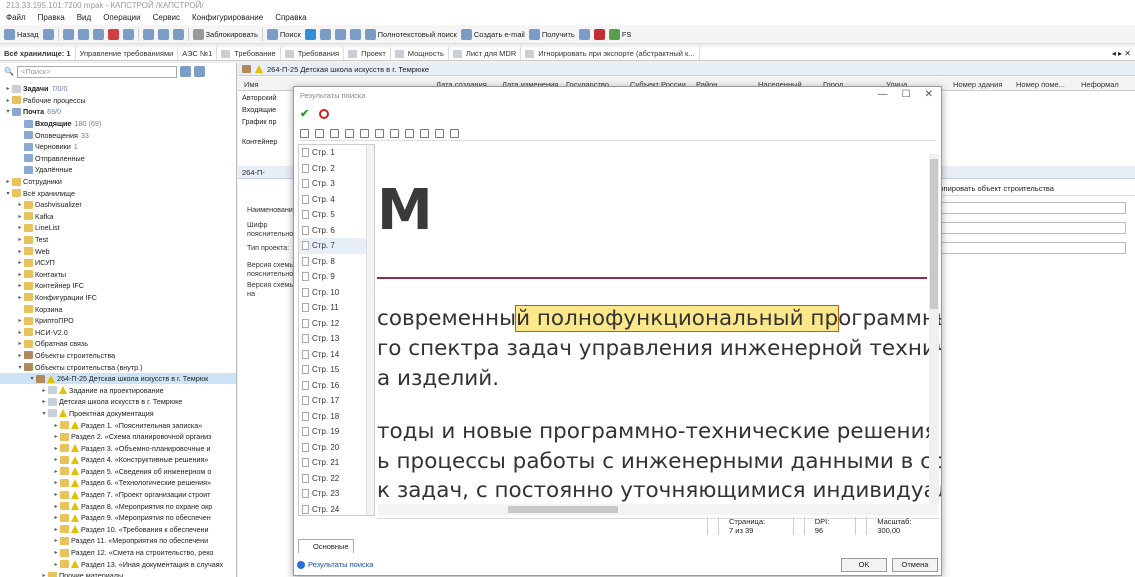 This screenshot has height=577, width=1135. What do you see at coordinates (325, 34) in the screenshot?
I see `grid-icon` at bounding box center [325, 34].